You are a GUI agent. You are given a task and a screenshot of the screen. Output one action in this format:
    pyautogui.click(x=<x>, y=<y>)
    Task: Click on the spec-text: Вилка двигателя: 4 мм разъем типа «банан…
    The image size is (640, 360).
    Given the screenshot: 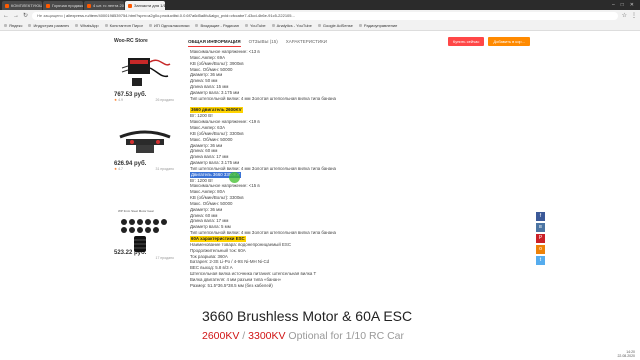 What is the action you would take?
    pyautogui.click(x=236, y=279)
    